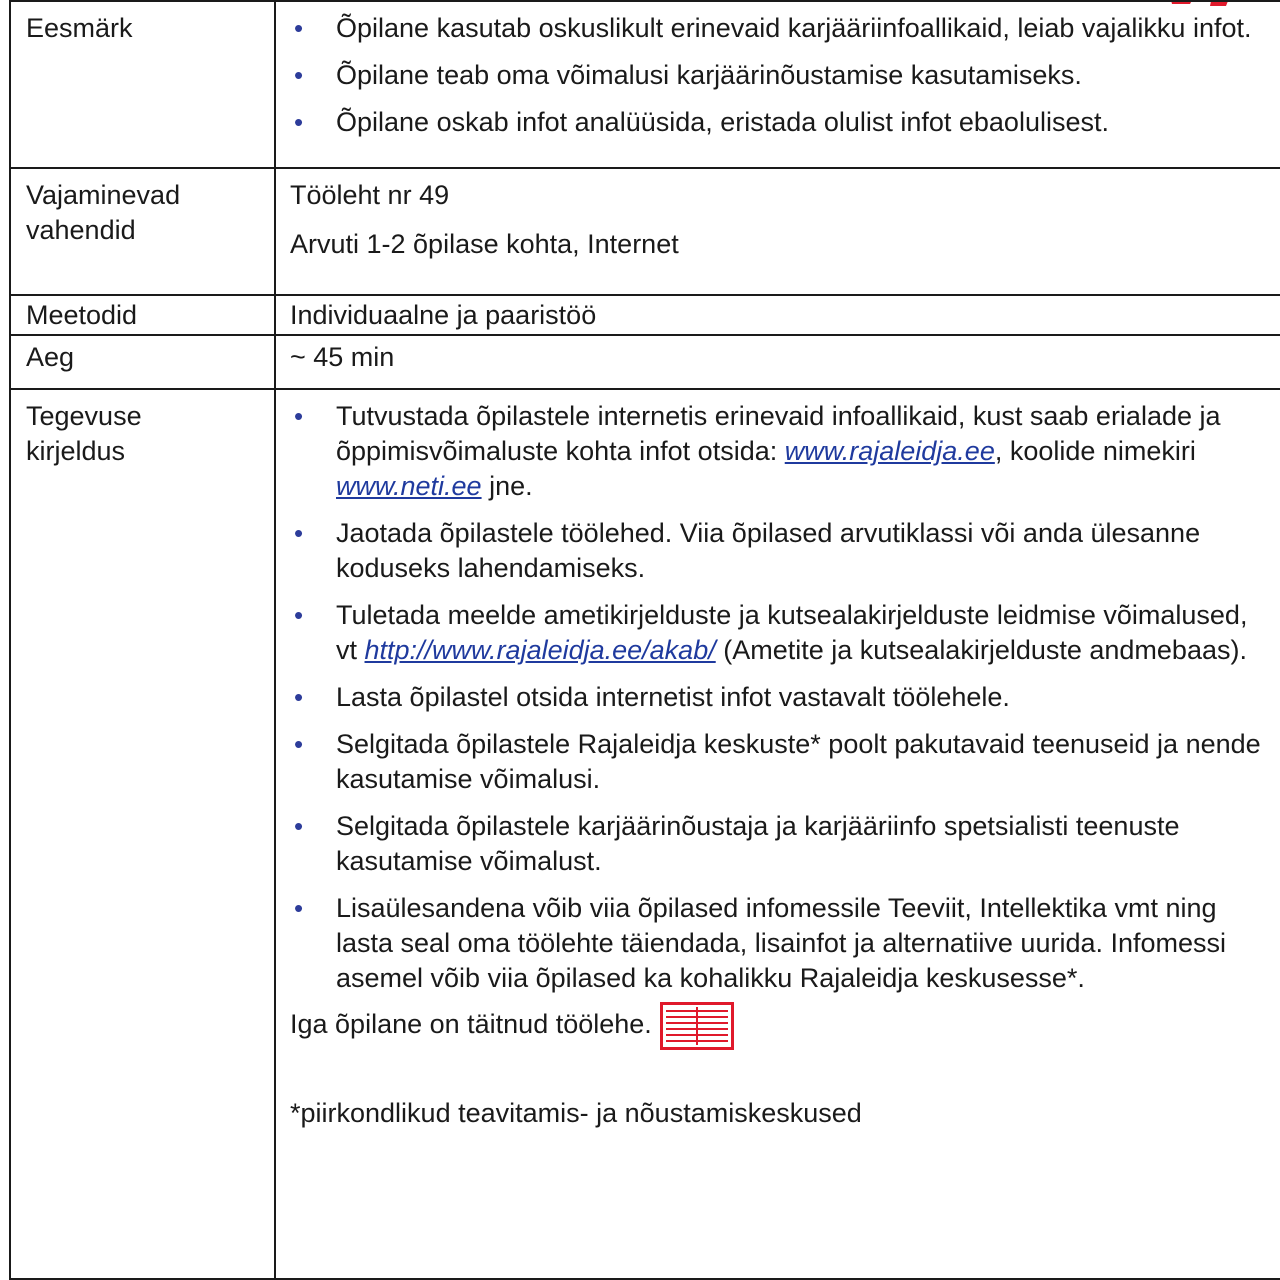 This screenshot has width=1280, height=1280. Describe the element at coordinates (142, 315) in the screenshot. I see `label-meetodid: Meetodid` at that location.